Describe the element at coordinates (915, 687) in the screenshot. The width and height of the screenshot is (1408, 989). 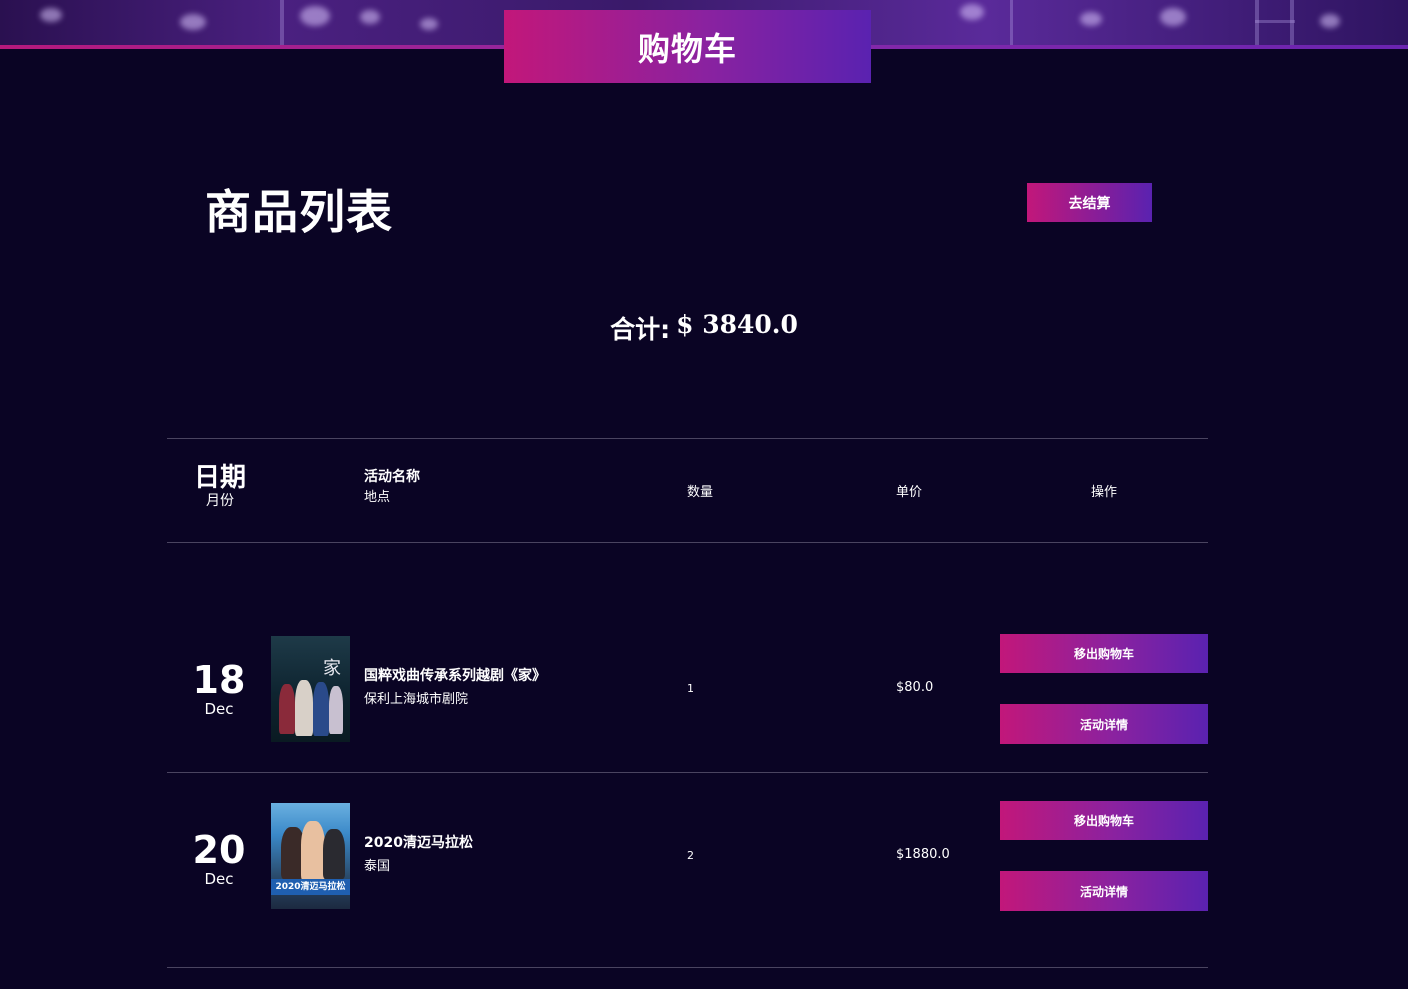
I see `item-price: $80.0` at that location.